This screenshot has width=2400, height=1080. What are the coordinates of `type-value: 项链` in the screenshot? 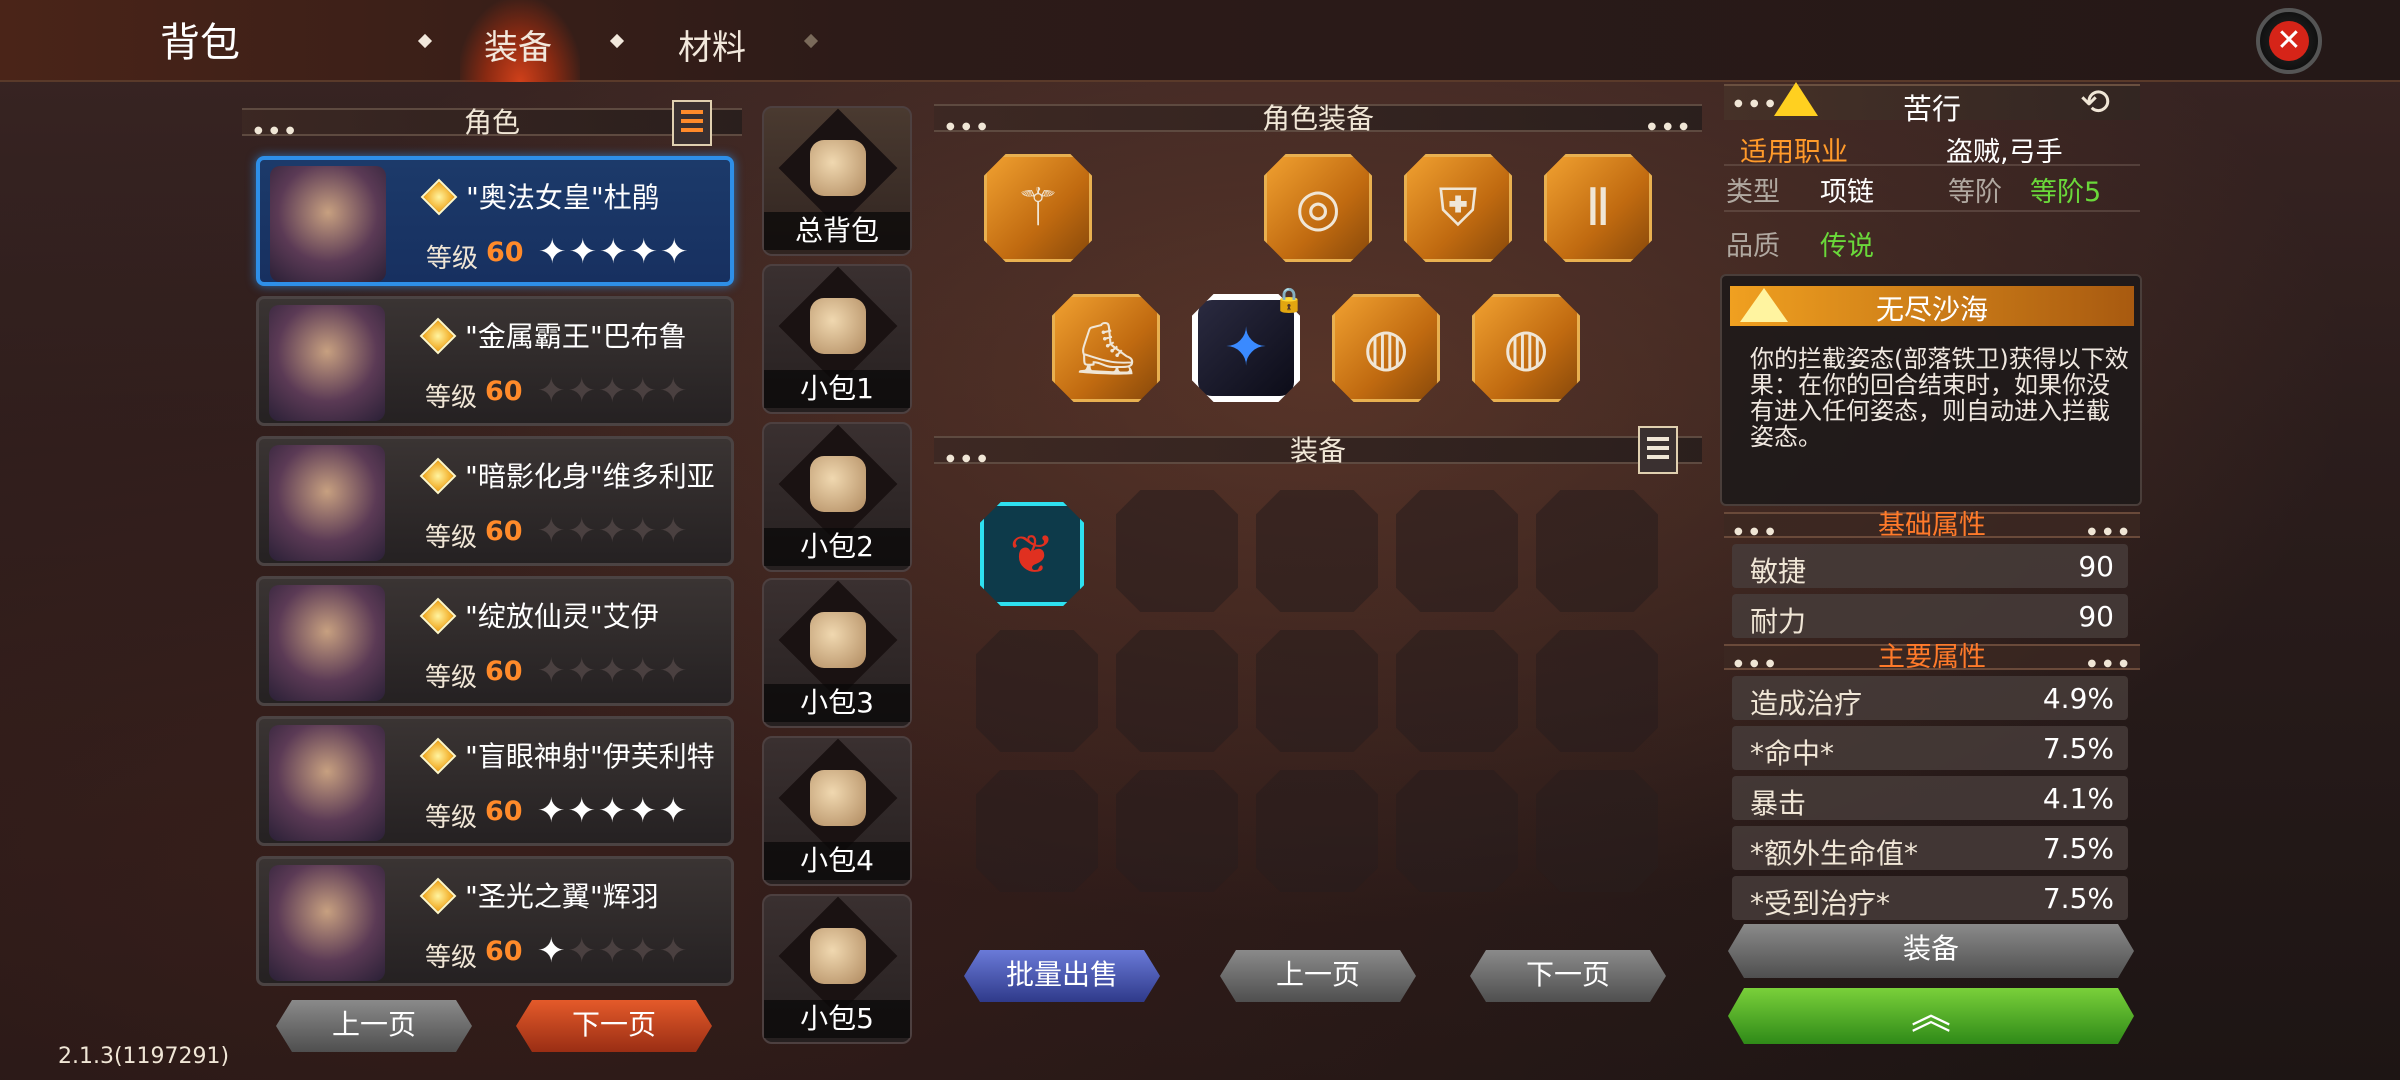 It's located at (1847, 192).